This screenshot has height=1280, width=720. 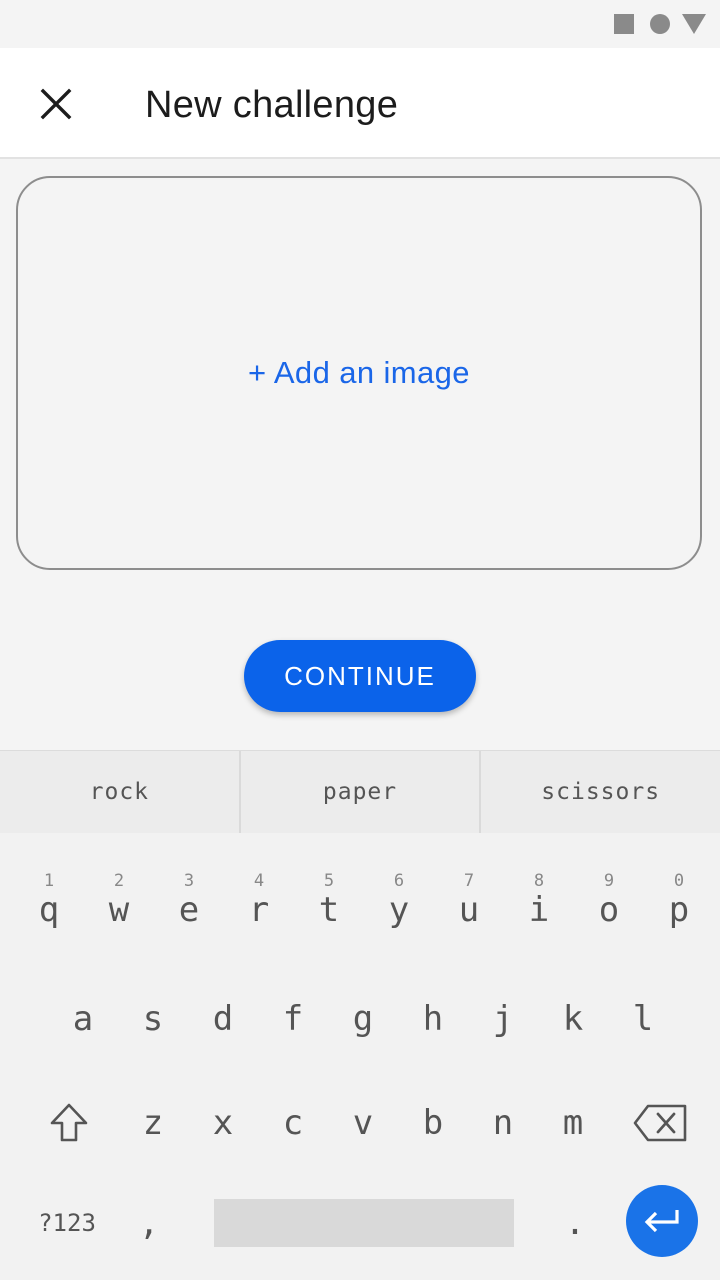 I want to click on key-hint: 0, so click(x=679, y=881).